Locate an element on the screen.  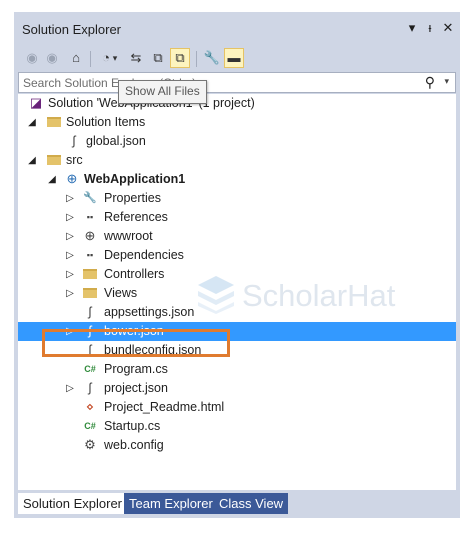
html-file-icon: ⋄ is located at coordinates (90, 406).